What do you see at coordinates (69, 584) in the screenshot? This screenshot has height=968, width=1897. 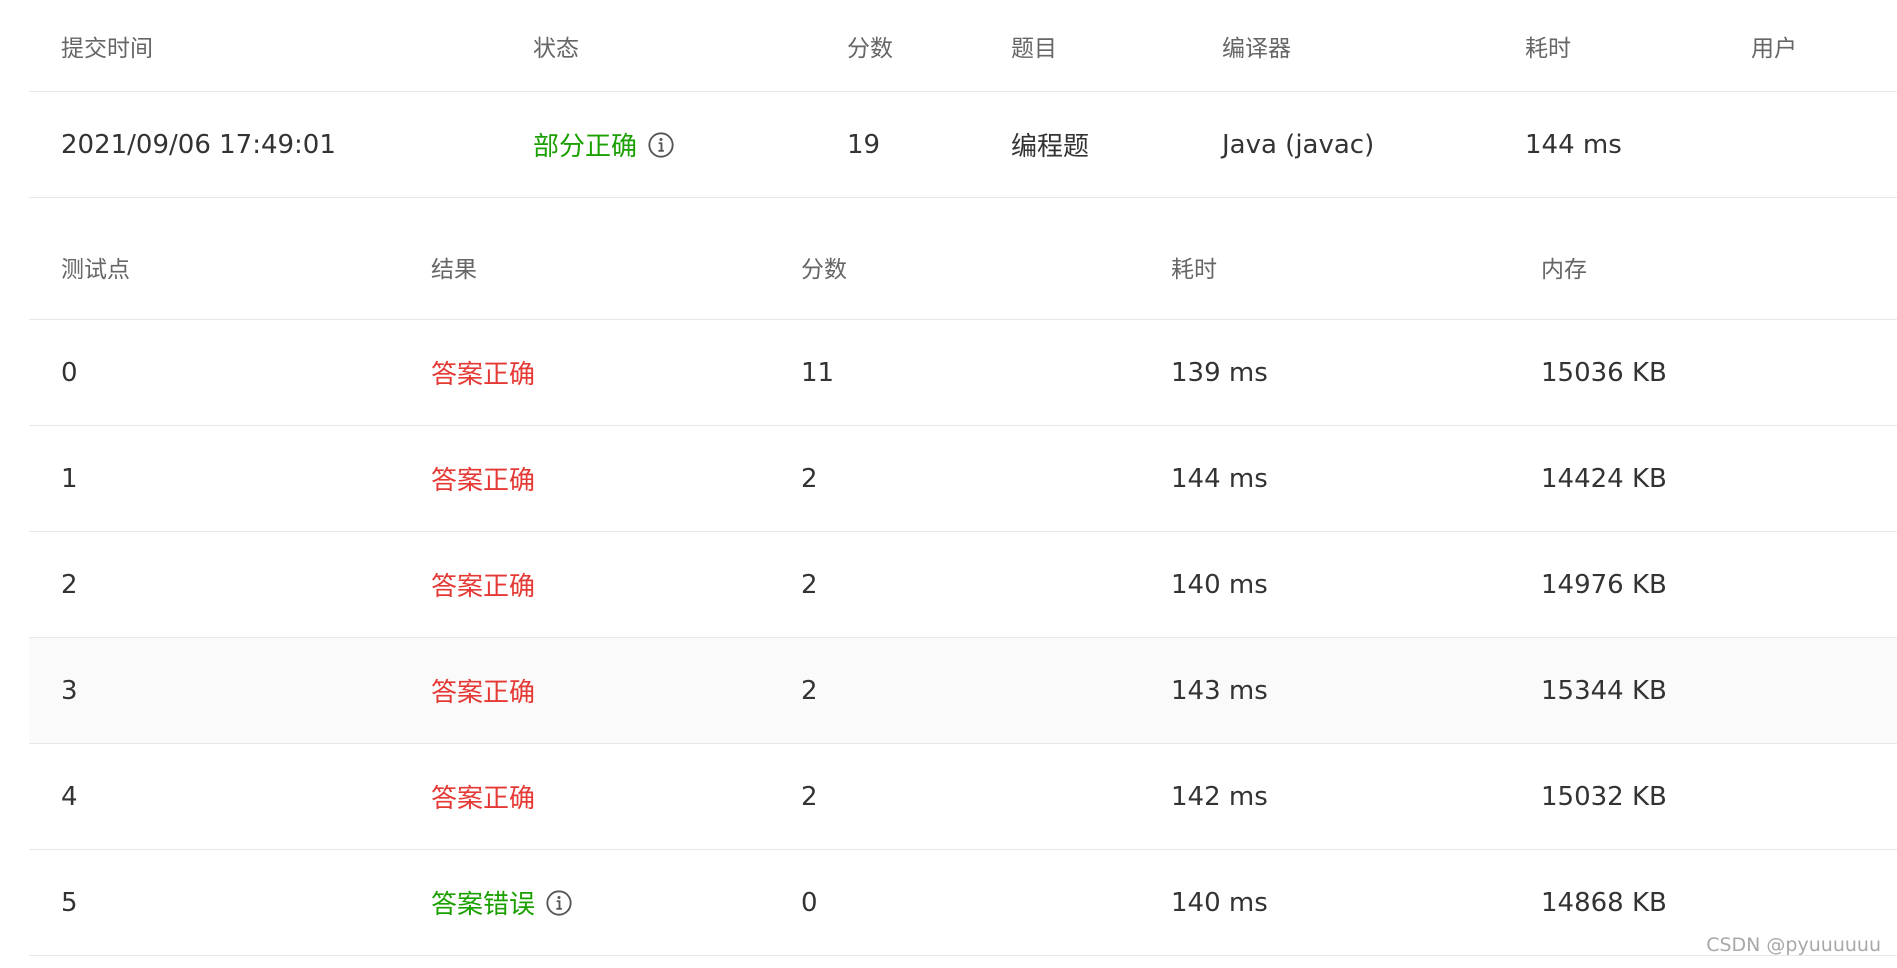 I see `testcase-id: 2` at bounding box center [69, 584].